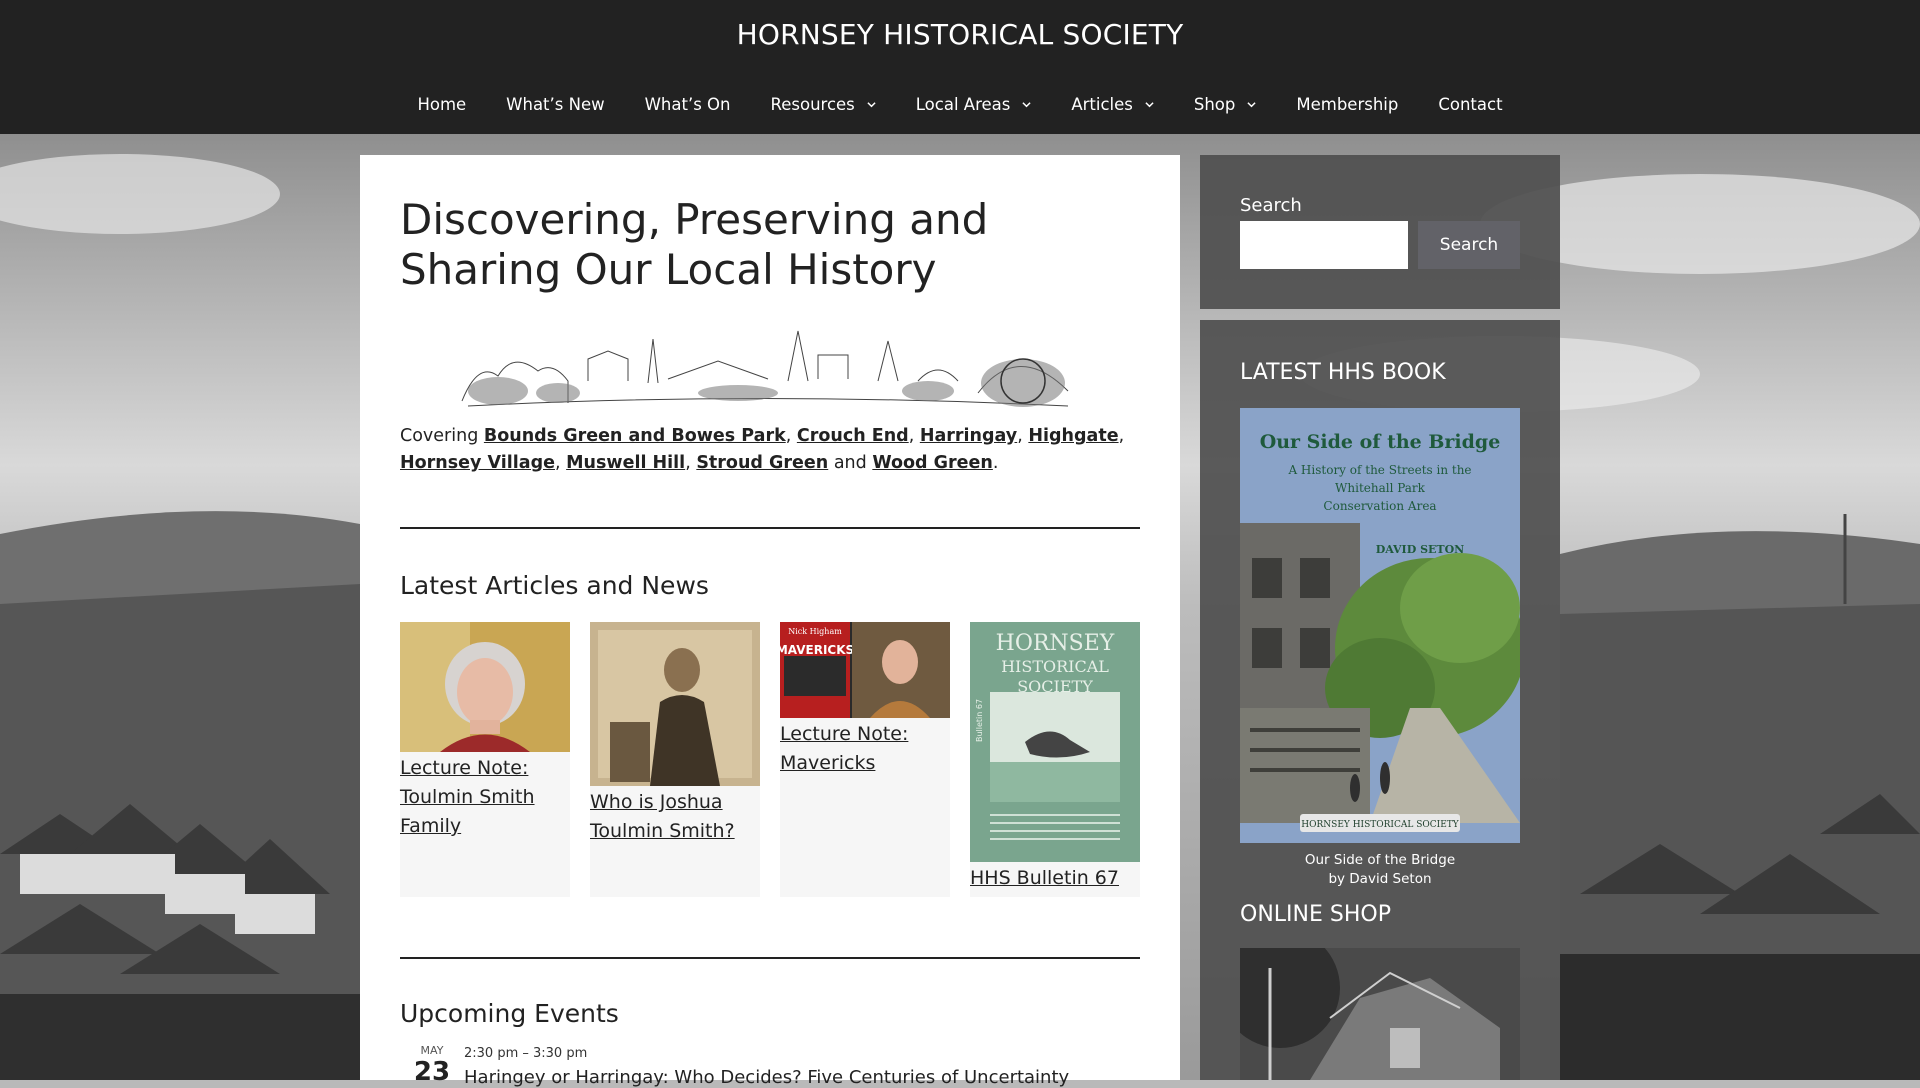 This screenshot has width=1920, height=1088. What do you see at coordinates (1379, 470) in the screenshot?
I see `book-cover-subtitle: A History of the Streets in the` at bounding box center [1379, 470].